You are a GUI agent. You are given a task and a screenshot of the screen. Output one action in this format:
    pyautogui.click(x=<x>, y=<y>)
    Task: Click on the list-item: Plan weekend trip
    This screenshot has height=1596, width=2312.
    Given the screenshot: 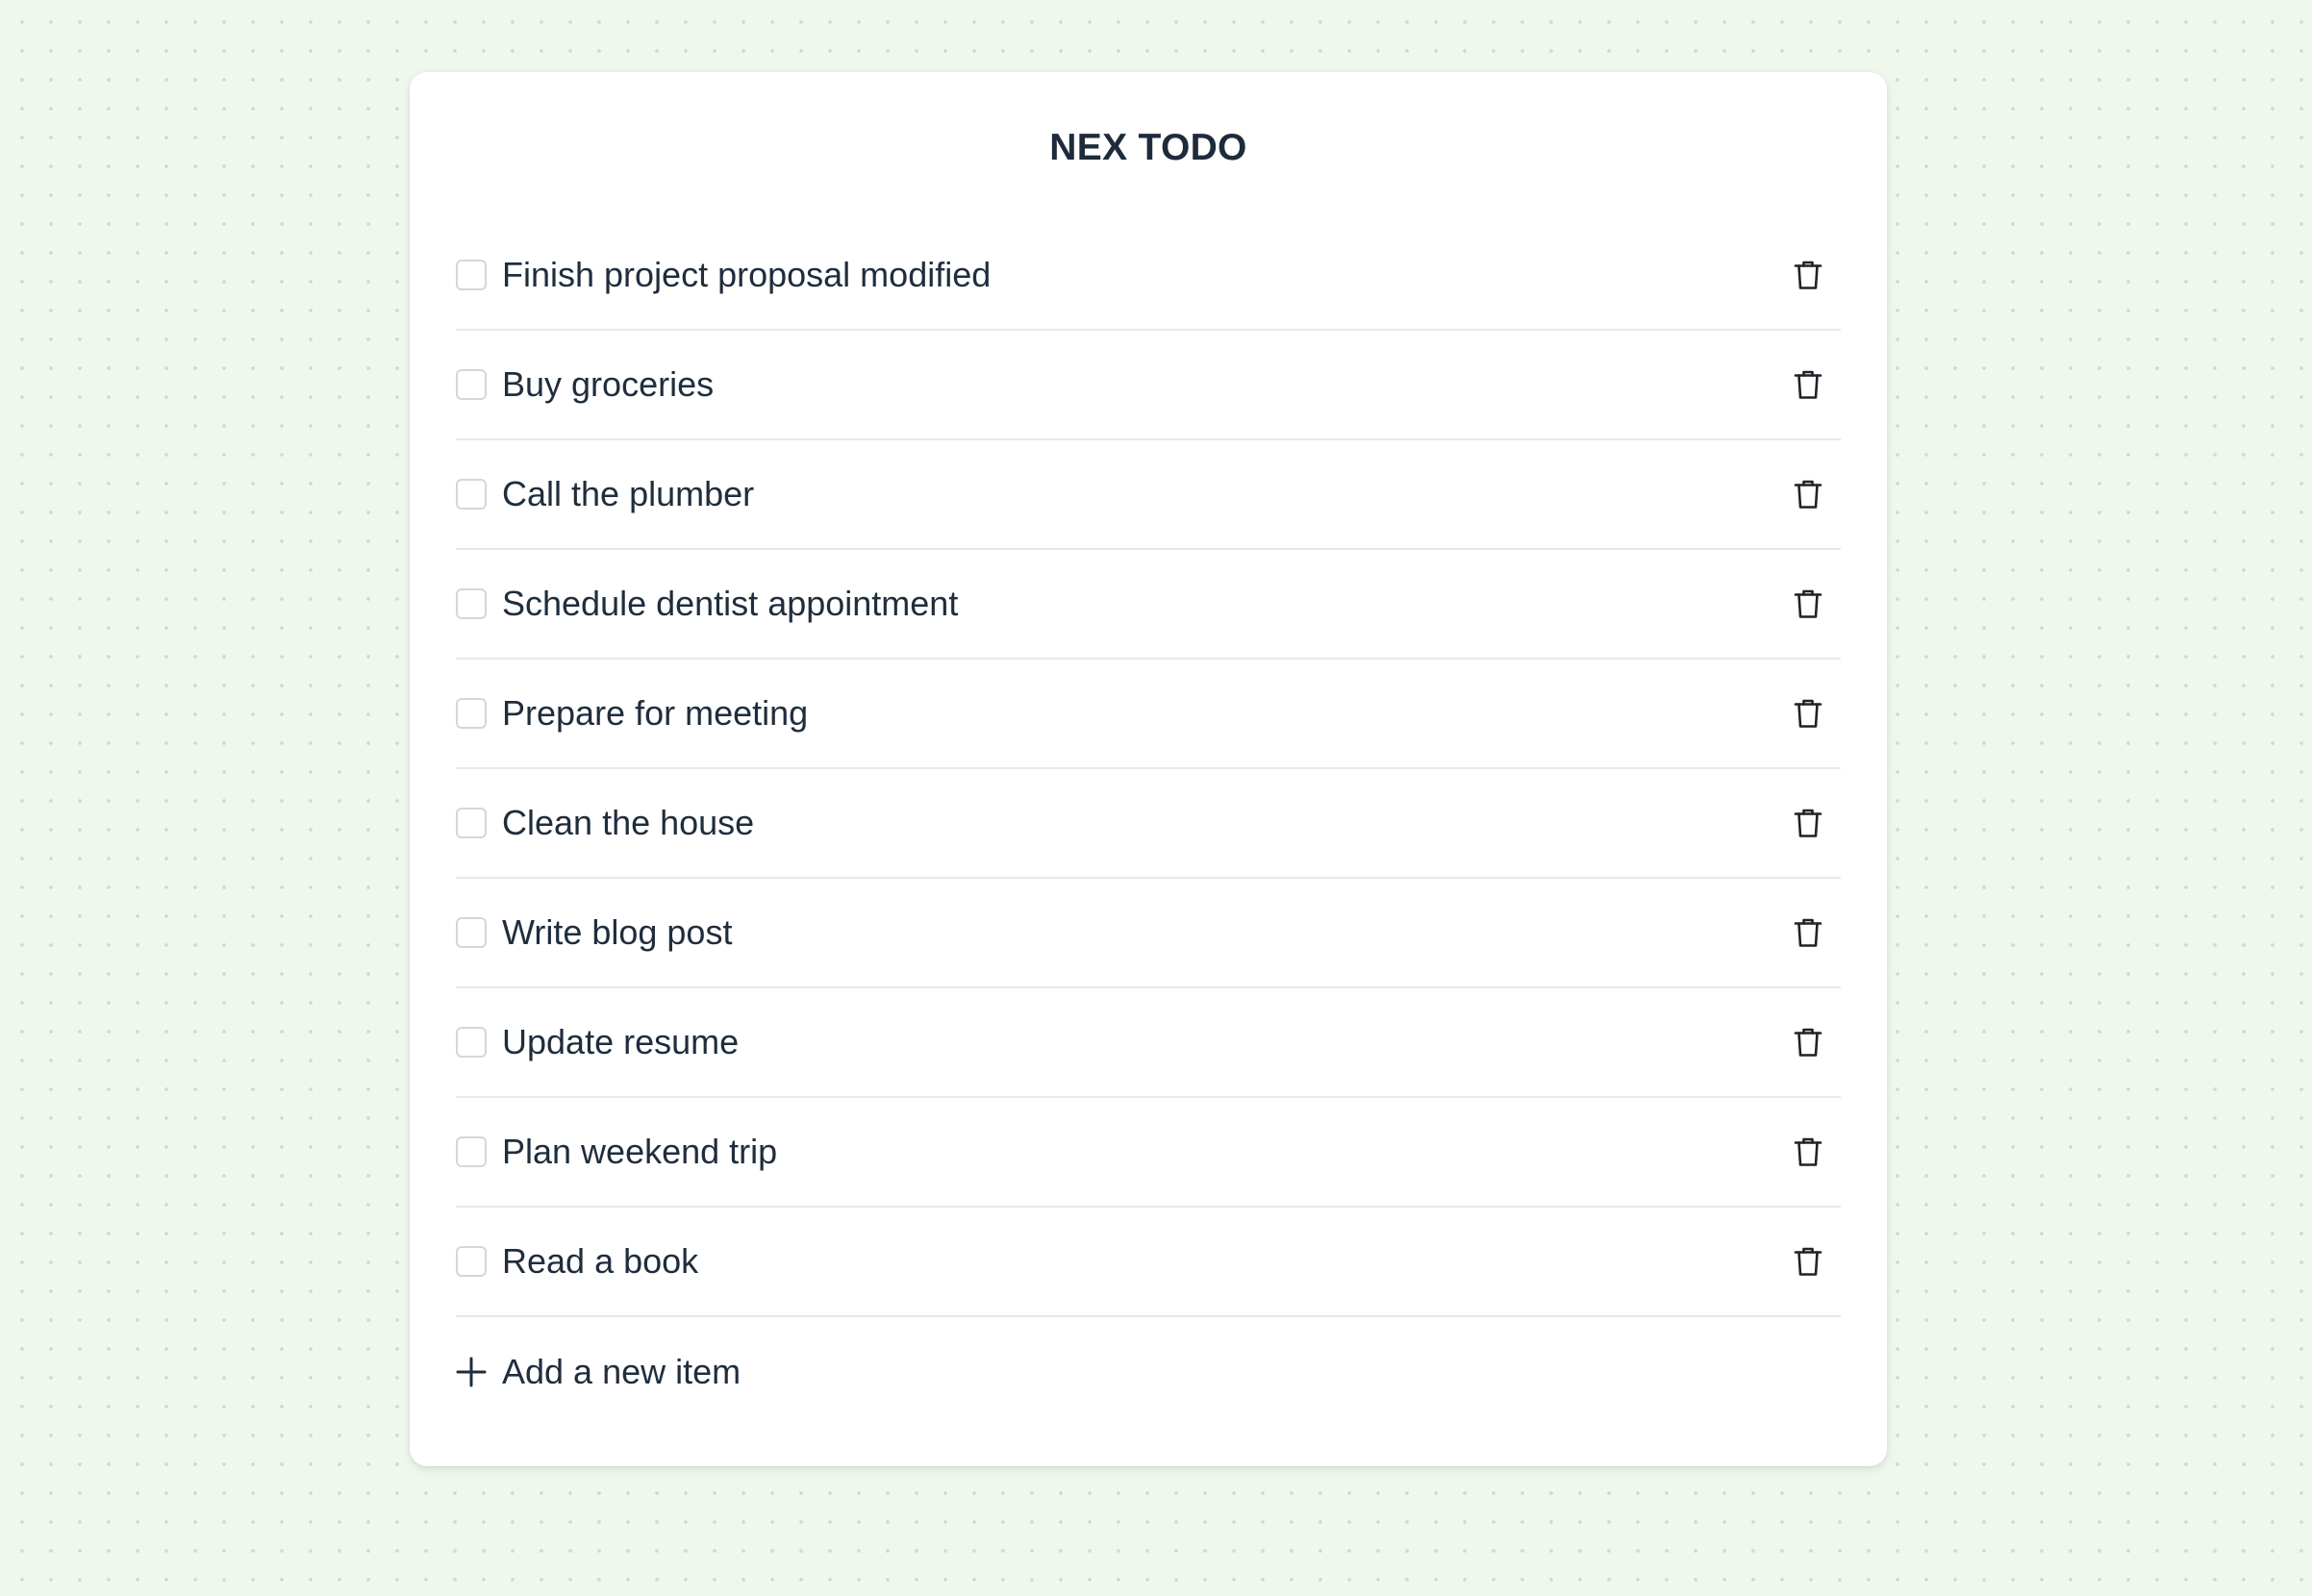 What is the action you would take?
    pyautogui.click(x=1148, y=1153)
    